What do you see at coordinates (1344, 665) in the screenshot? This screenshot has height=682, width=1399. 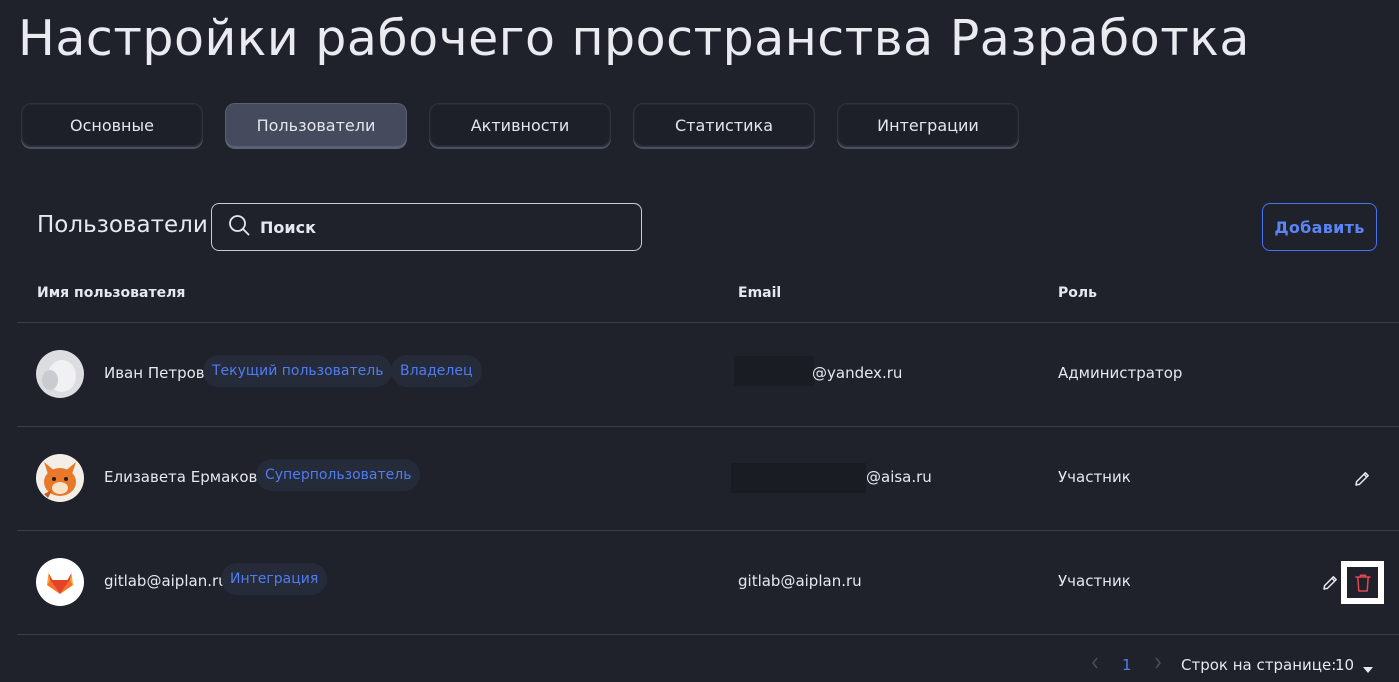 I see `rows-per-page-select: 10` at bounding box center [1344, 665].